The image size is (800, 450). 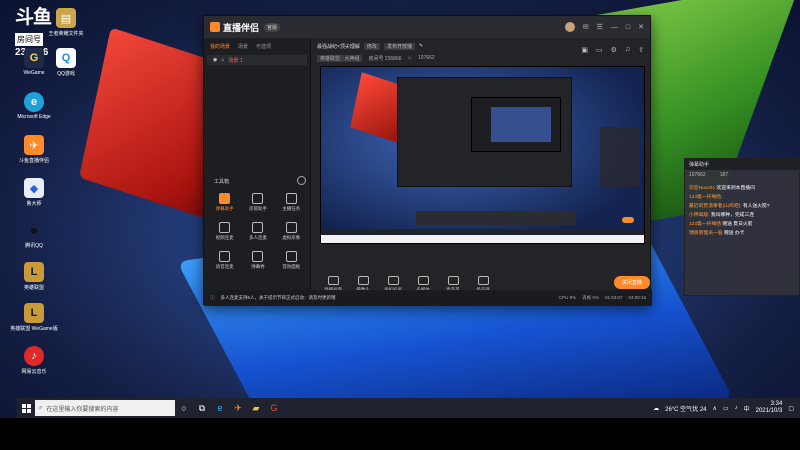 I want to click on gift-icon: ▣, so click(x=584, y=50).